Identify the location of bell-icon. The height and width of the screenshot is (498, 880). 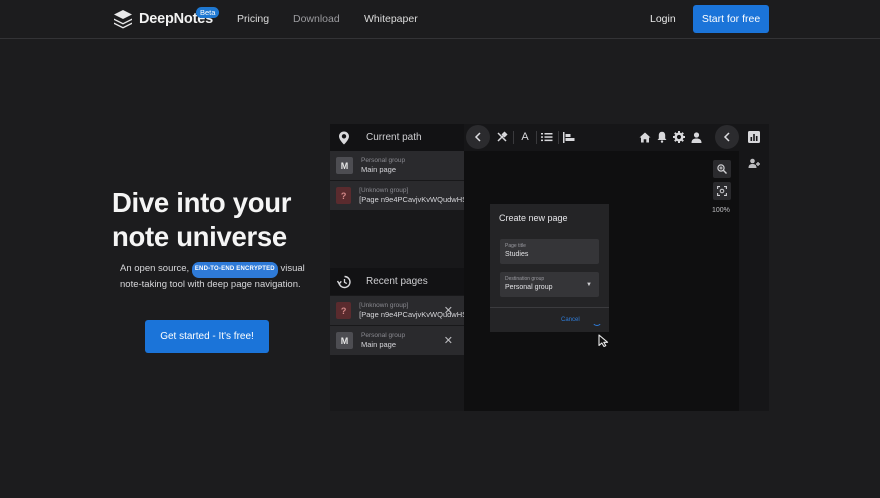
(662, 137).